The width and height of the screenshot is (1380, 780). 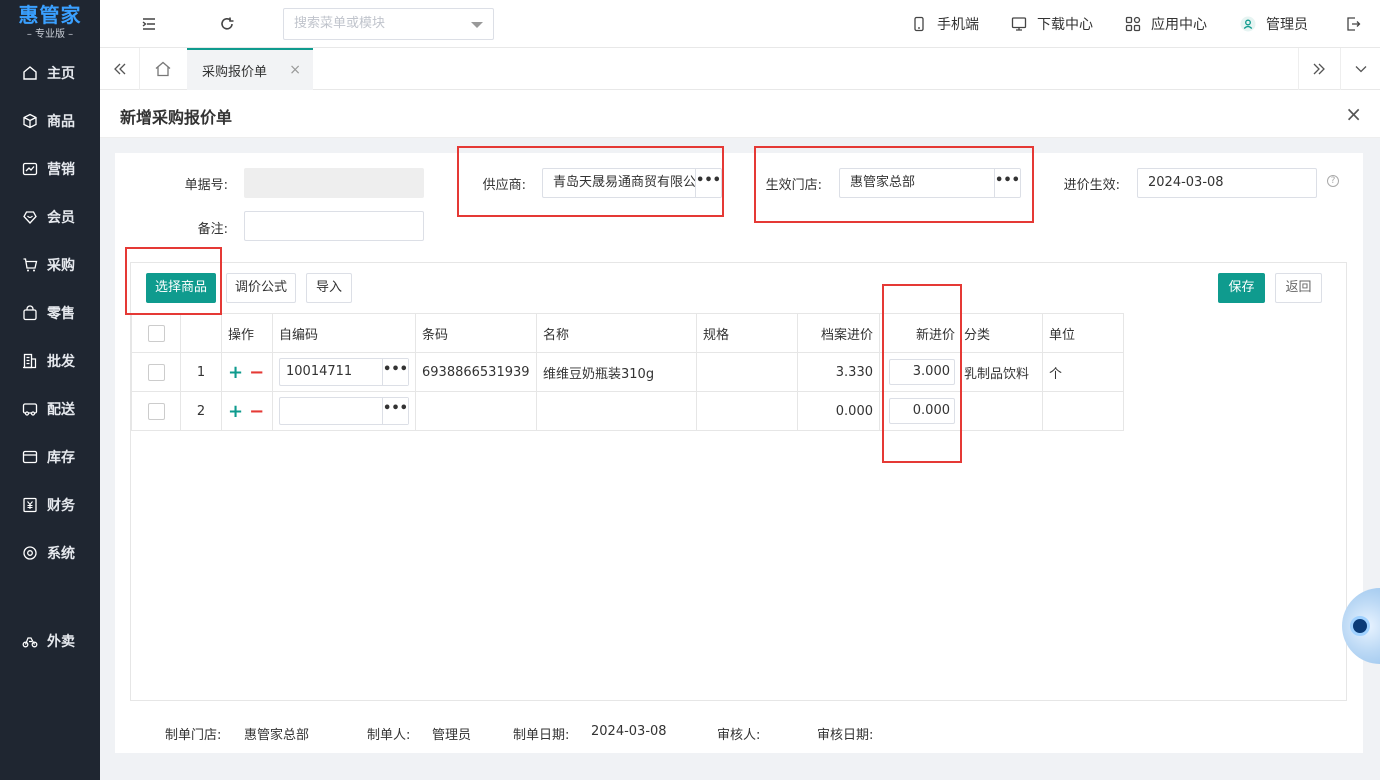 What do you see at coordinates (261, 288) in the screenshot?
I see `price-formula-button: 调价公式` at bounding box center [261, 288].